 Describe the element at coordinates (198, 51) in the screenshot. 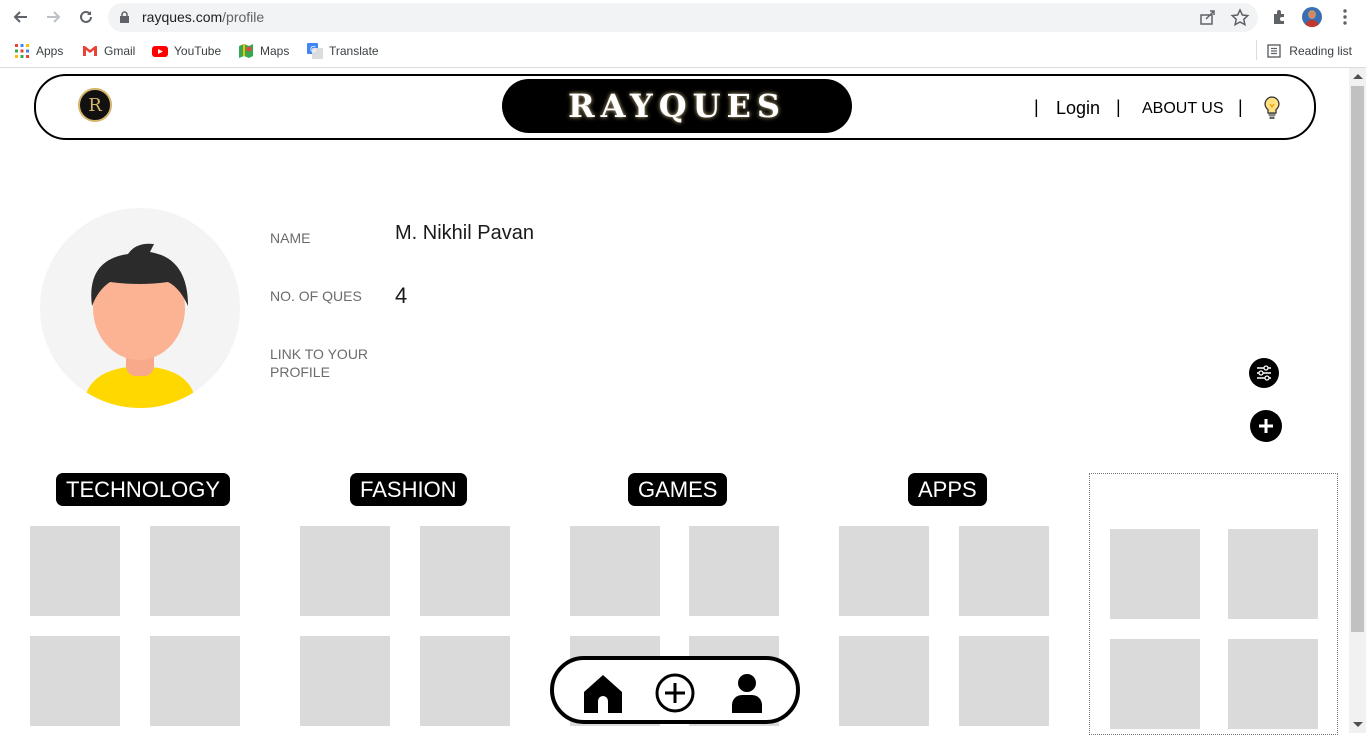

I see `bookmark-label: YouTube` at that location.